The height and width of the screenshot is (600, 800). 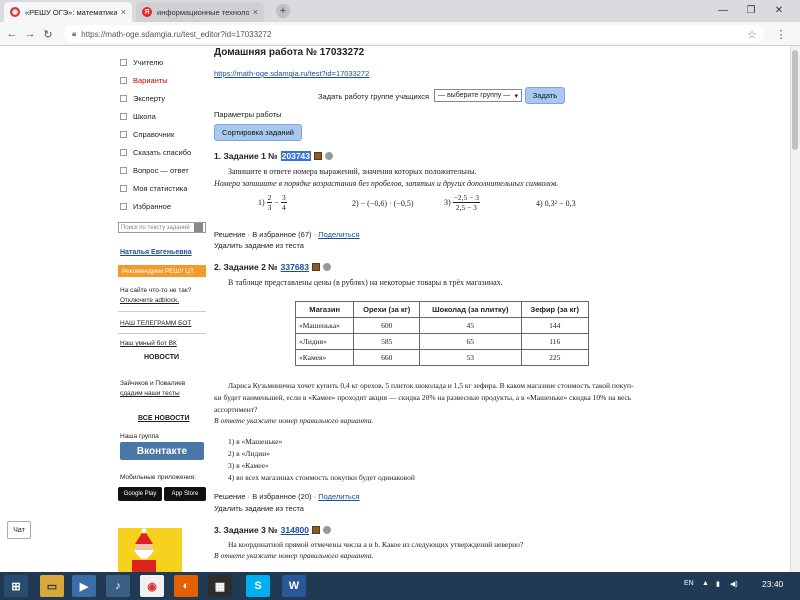 What do you see at coordinates (142, 98) in the screenshot?
I see `sidebar-item-expert: Эксперту` at bounding box center [142, 98].